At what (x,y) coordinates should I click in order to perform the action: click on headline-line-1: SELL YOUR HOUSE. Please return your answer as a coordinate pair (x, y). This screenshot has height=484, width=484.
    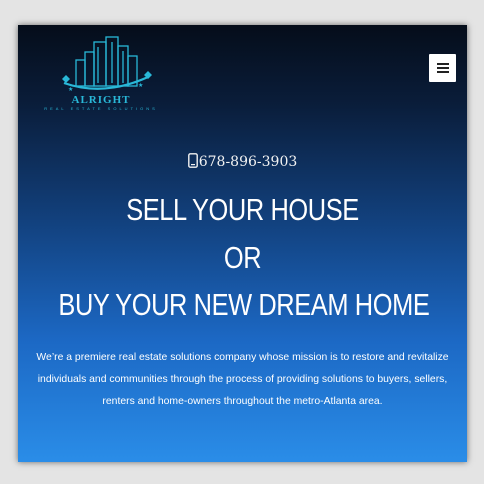
    Looking at the image, I should click on (242, 209).